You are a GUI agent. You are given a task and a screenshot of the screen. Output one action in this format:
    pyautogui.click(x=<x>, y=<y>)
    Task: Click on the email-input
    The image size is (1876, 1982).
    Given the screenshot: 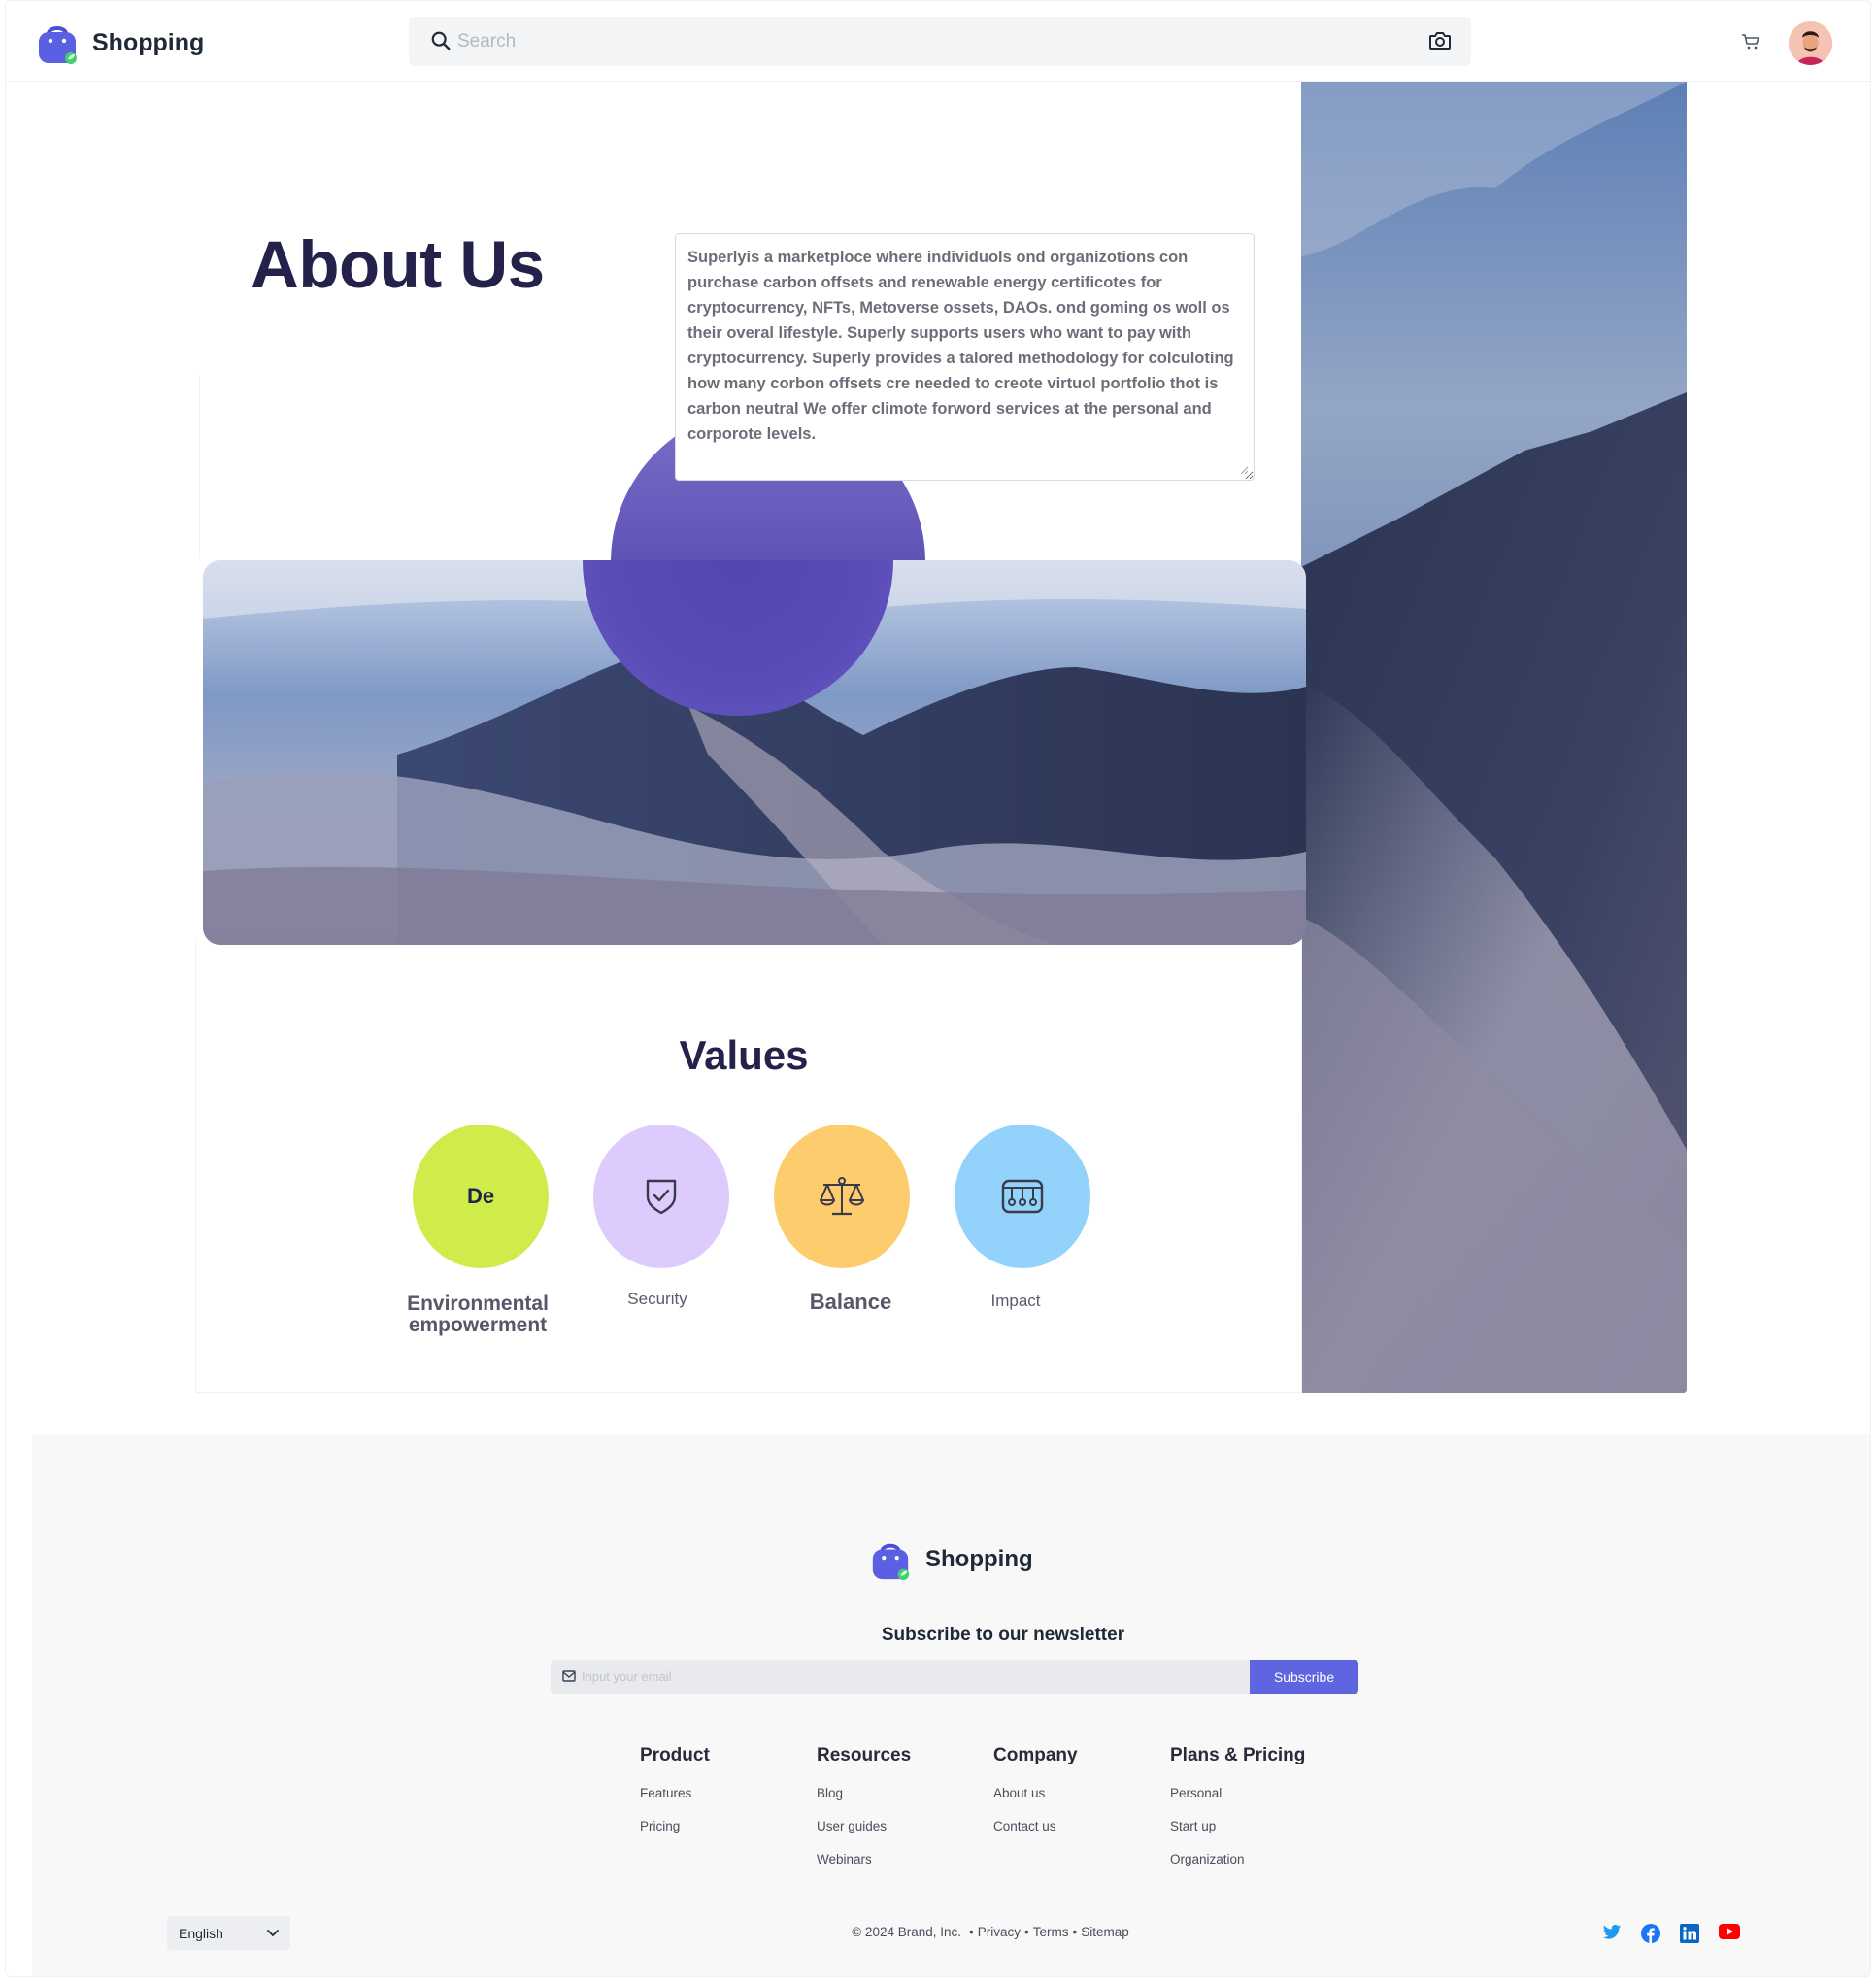 What is the action you would take?
    pyautogui.click(x=912, y=1677)
    